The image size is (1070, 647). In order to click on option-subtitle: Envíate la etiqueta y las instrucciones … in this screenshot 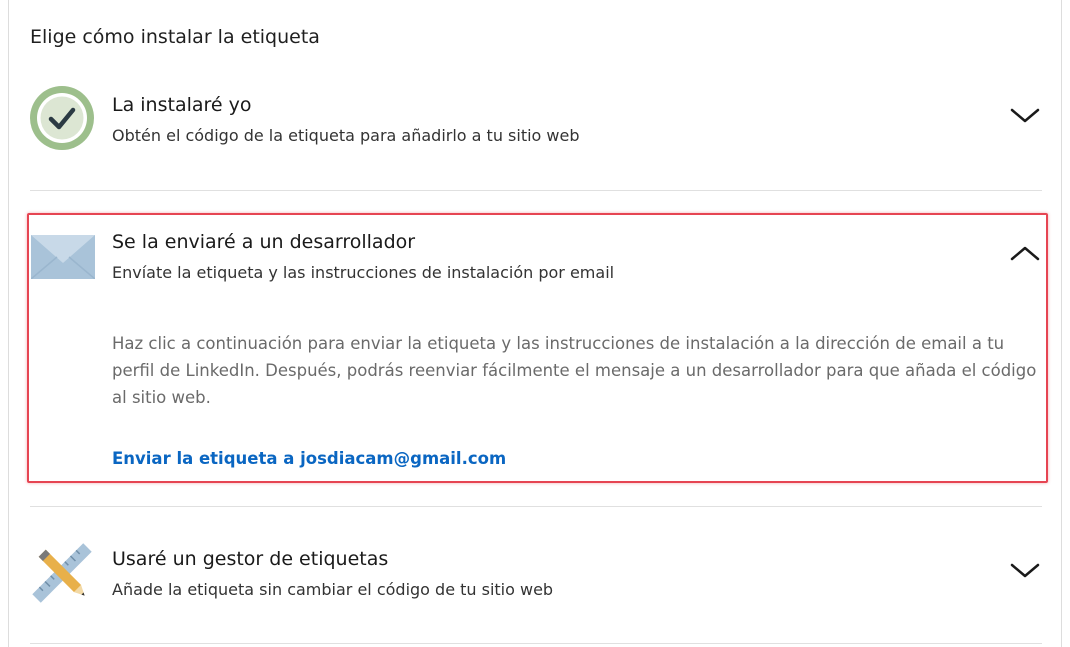, I will do `click(363, 272)`.